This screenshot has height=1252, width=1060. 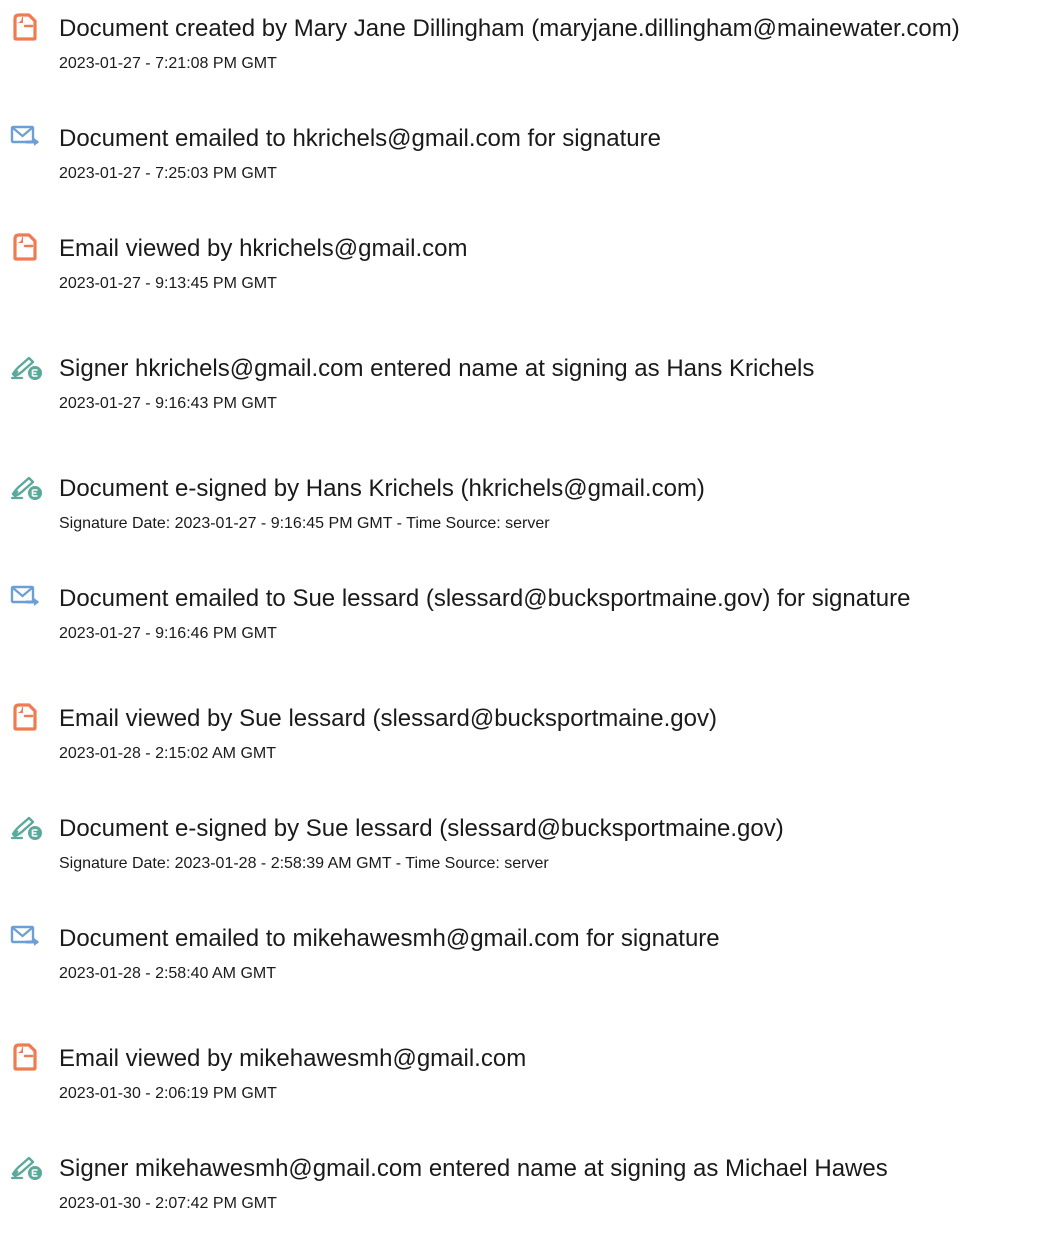 I want to click on event-description: Email viewed by hkrichels@gmail.com, so click(x=263, y=248).